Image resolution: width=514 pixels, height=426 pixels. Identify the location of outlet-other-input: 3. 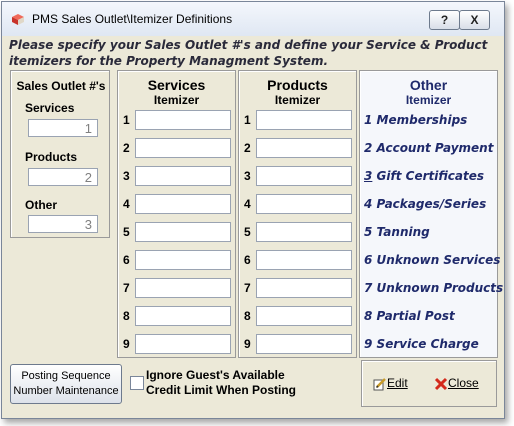
(63, 224).